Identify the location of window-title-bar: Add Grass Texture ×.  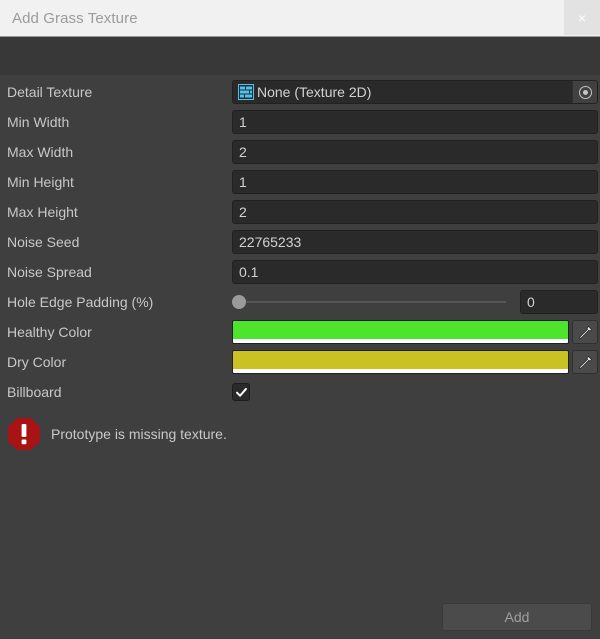
(300, 18).